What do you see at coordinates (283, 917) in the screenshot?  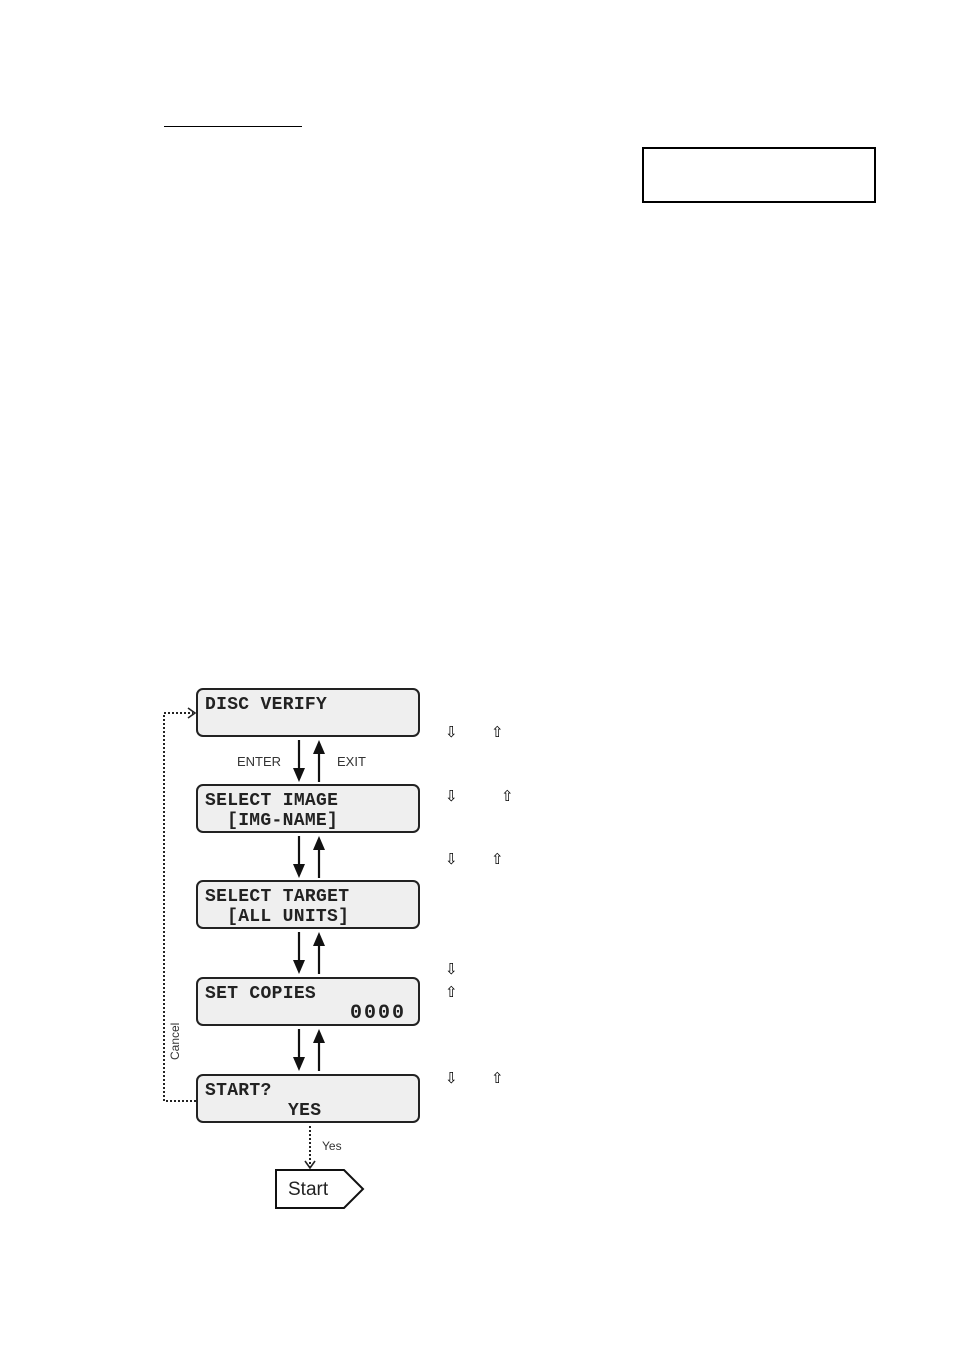 I see `lcd-line-2: [ALL UNITS]` at bounding box center [283, 917].